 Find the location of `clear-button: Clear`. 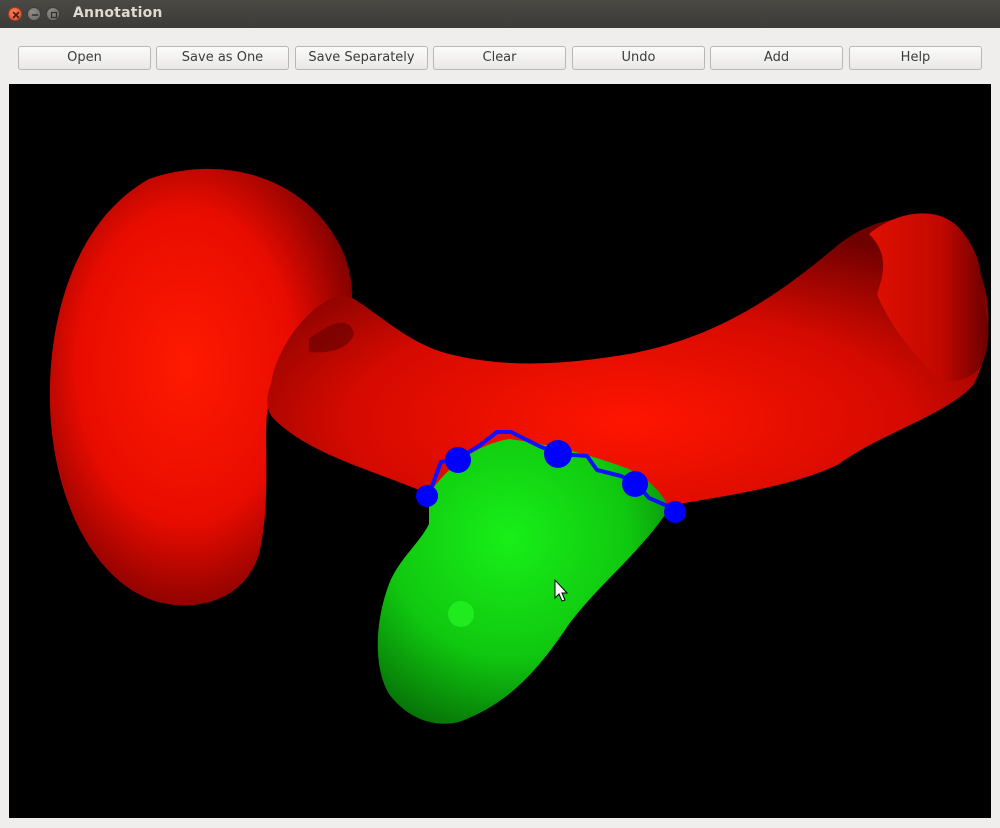

clear-button: Clear is located at coordinates (499, 58).